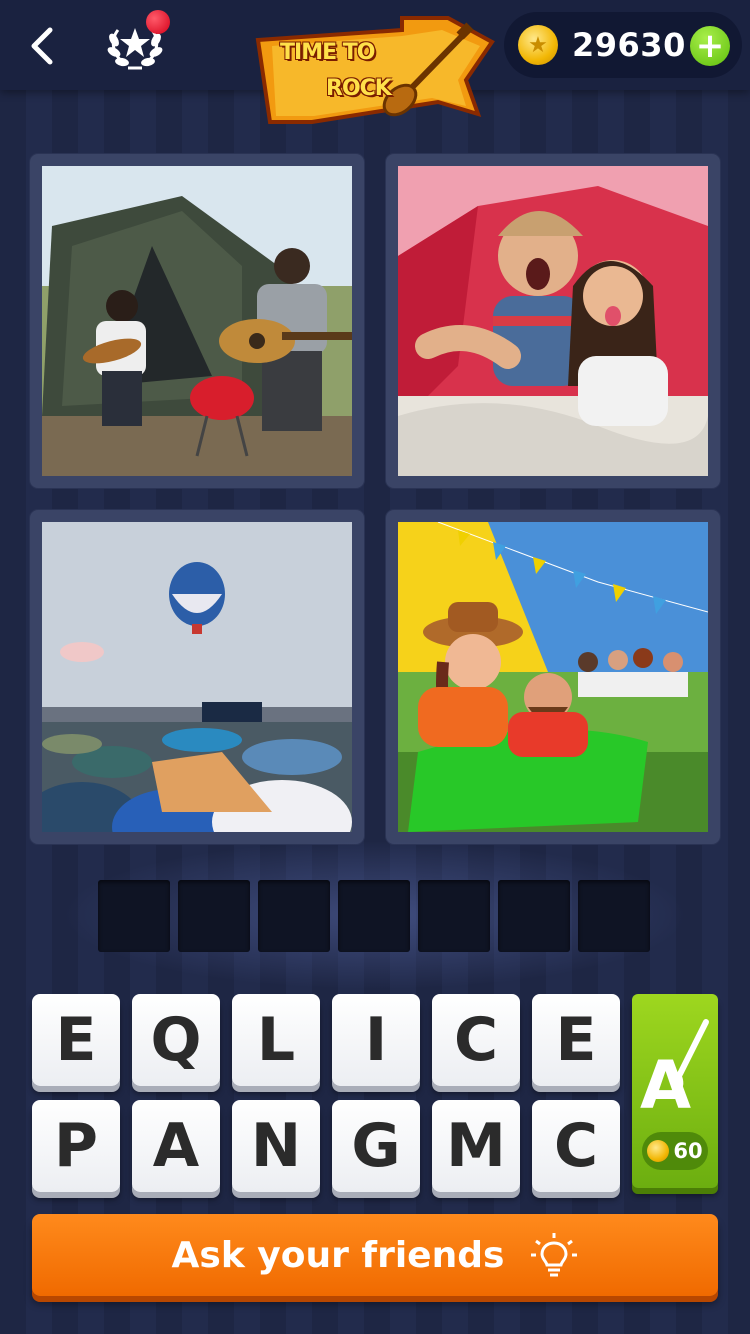 This screenshot has width=750, height=1334. I want to click on coin-balance: ★ 29630 +, so click(623, 45).